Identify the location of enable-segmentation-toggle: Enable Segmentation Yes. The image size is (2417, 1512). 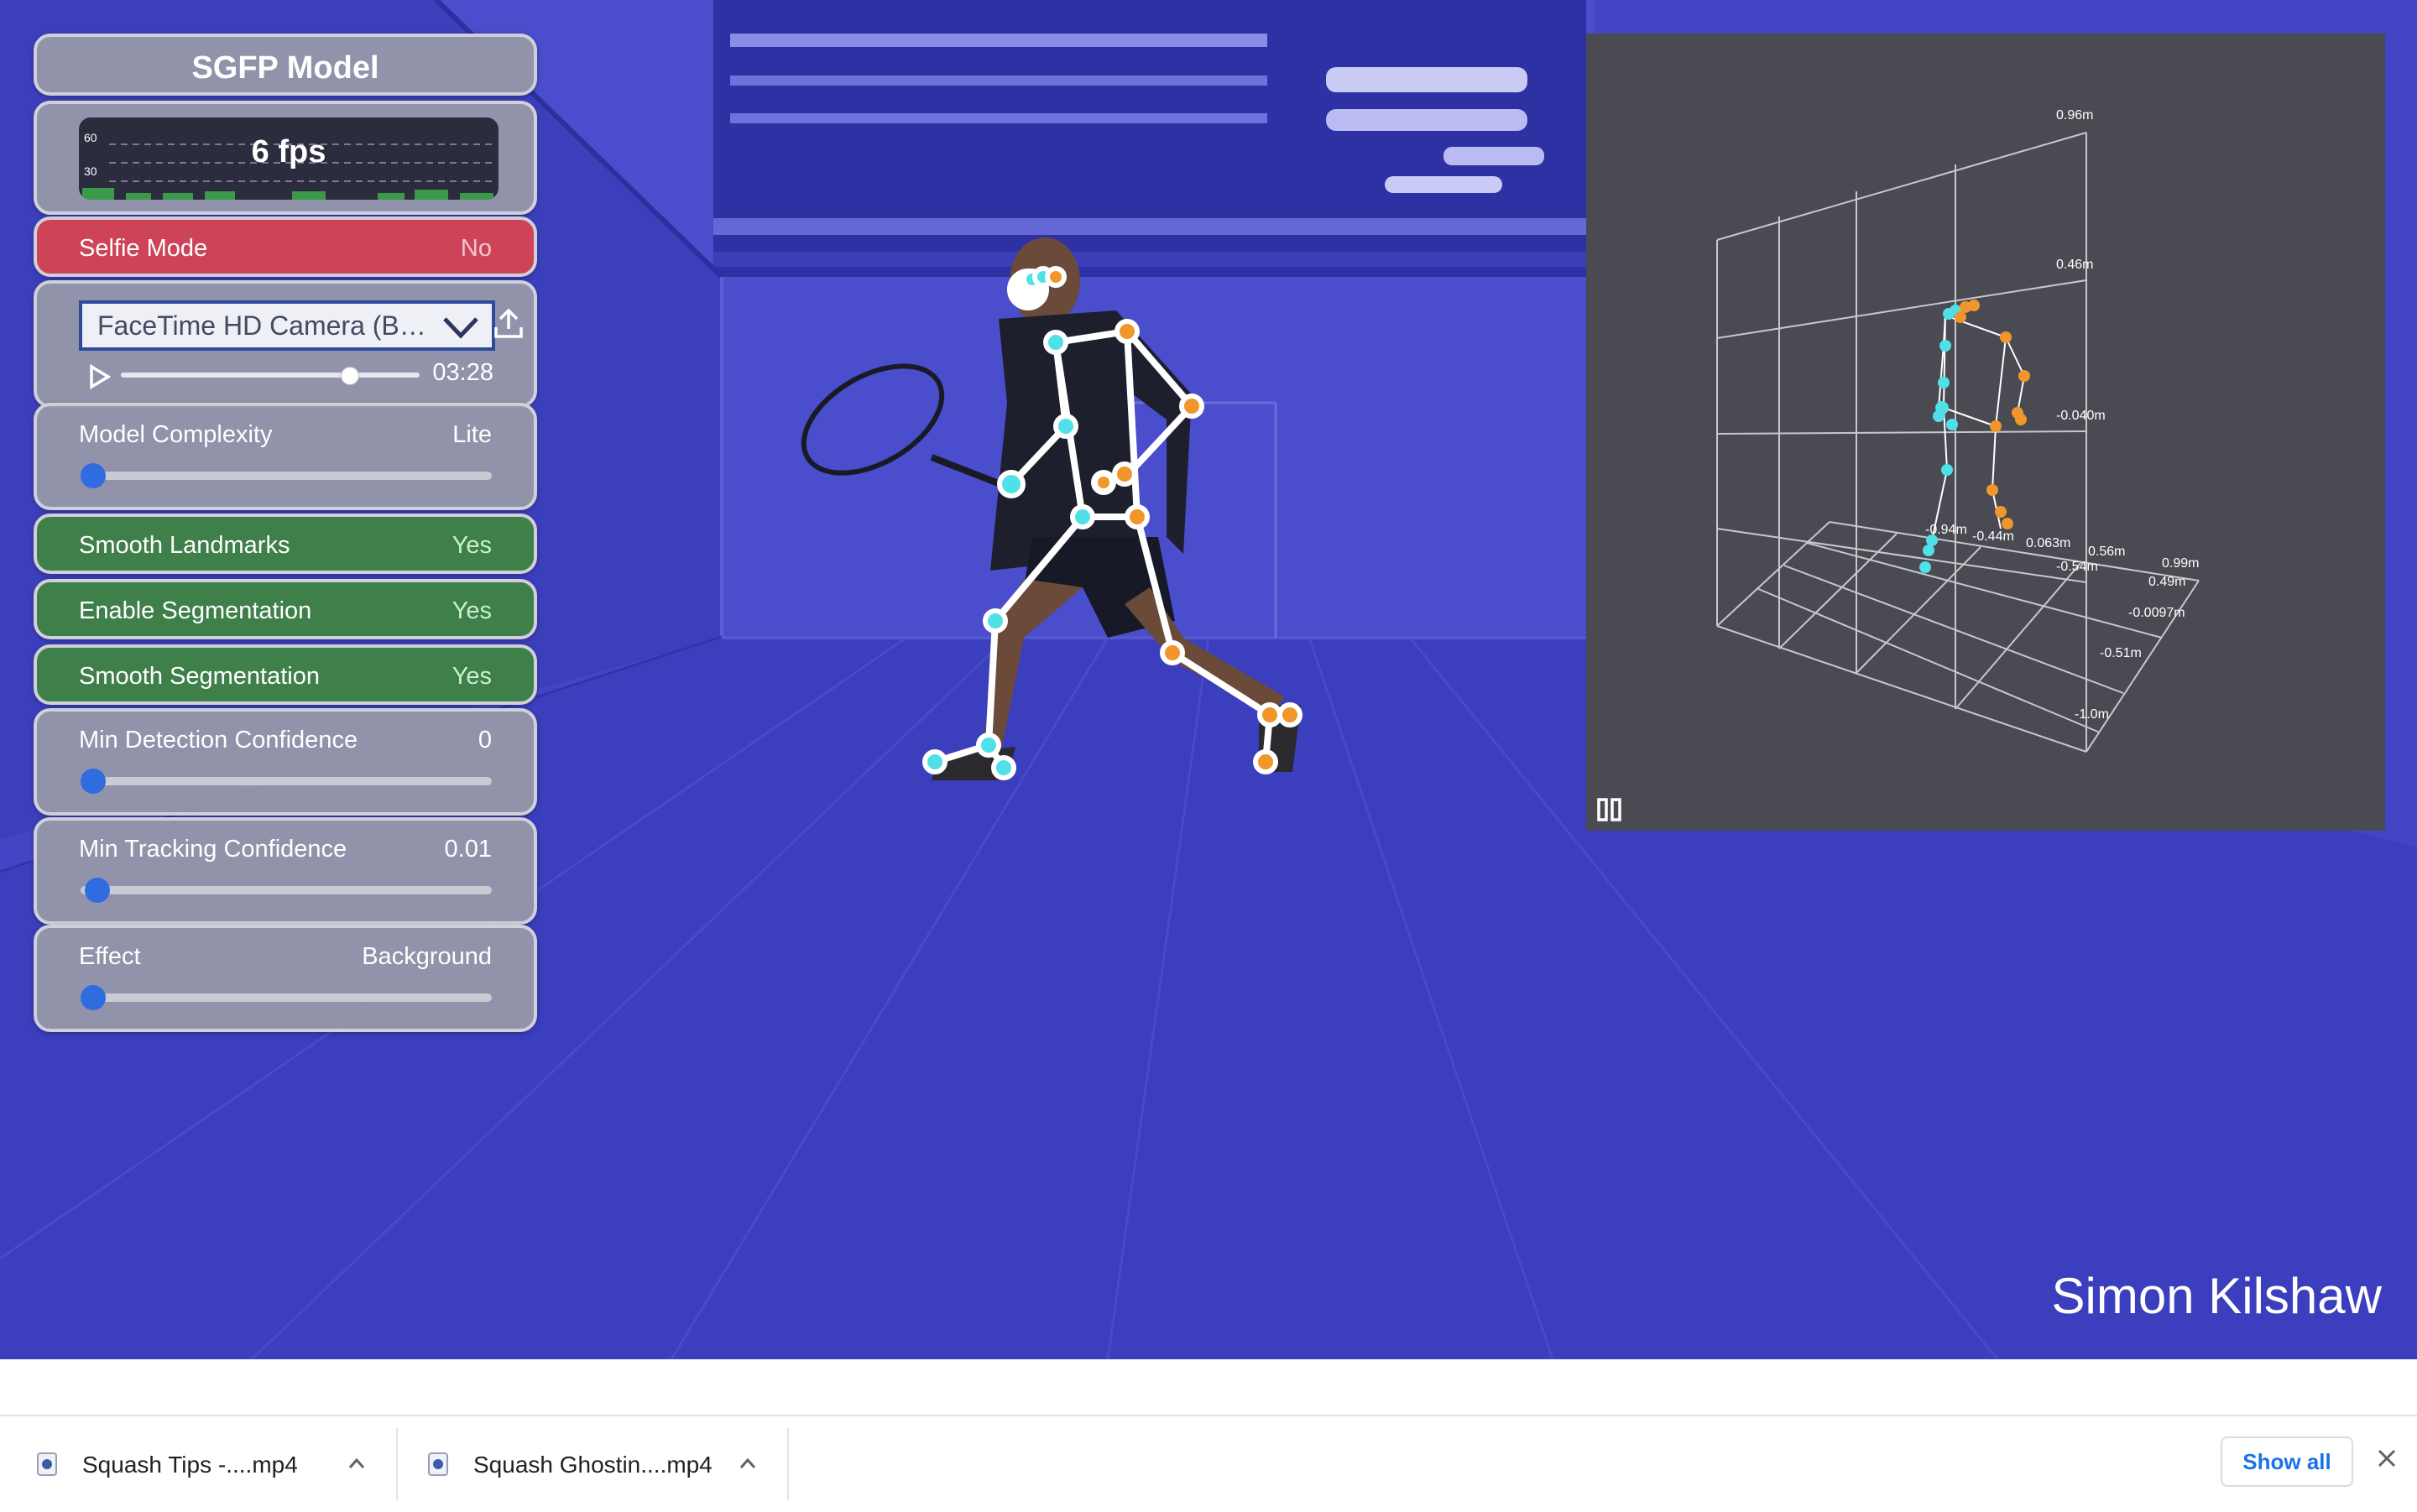
(285, 609).